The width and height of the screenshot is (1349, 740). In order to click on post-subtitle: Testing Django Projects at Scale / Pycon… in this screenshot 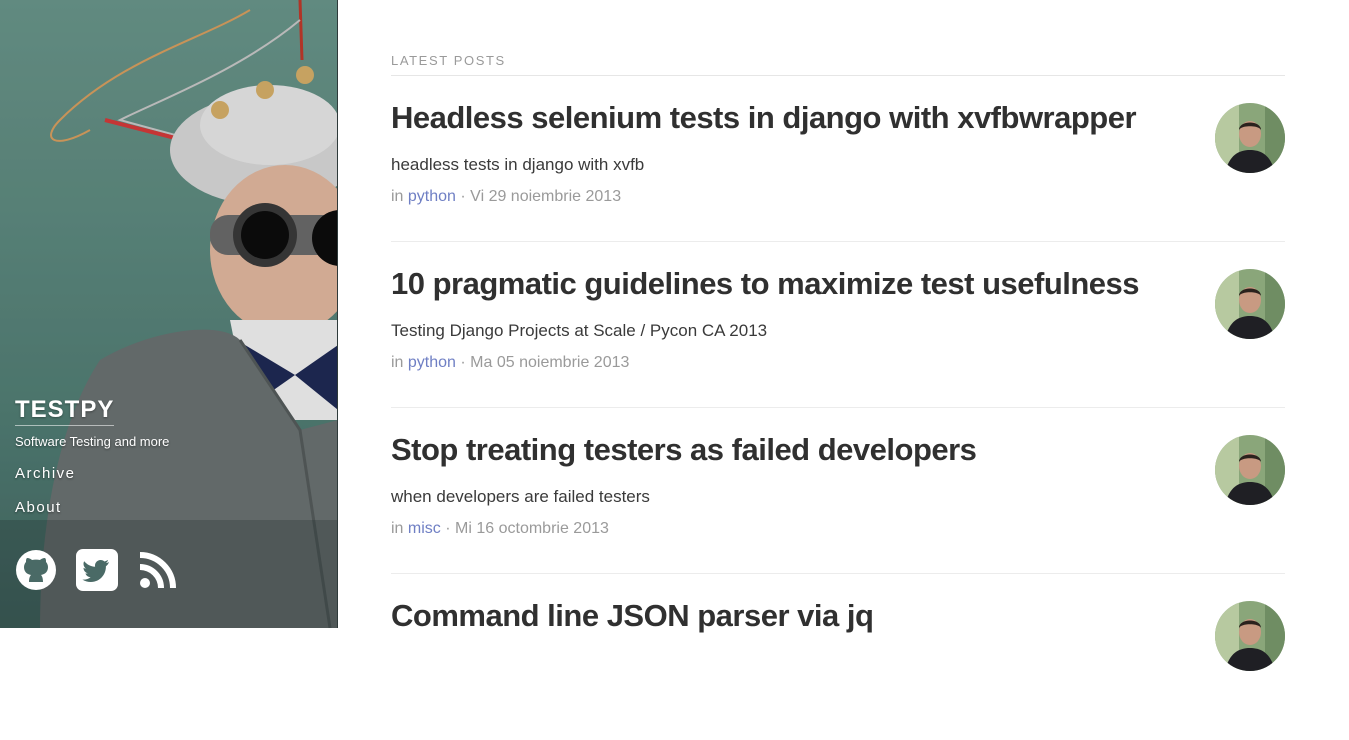, I will do `click(579, 330)`.